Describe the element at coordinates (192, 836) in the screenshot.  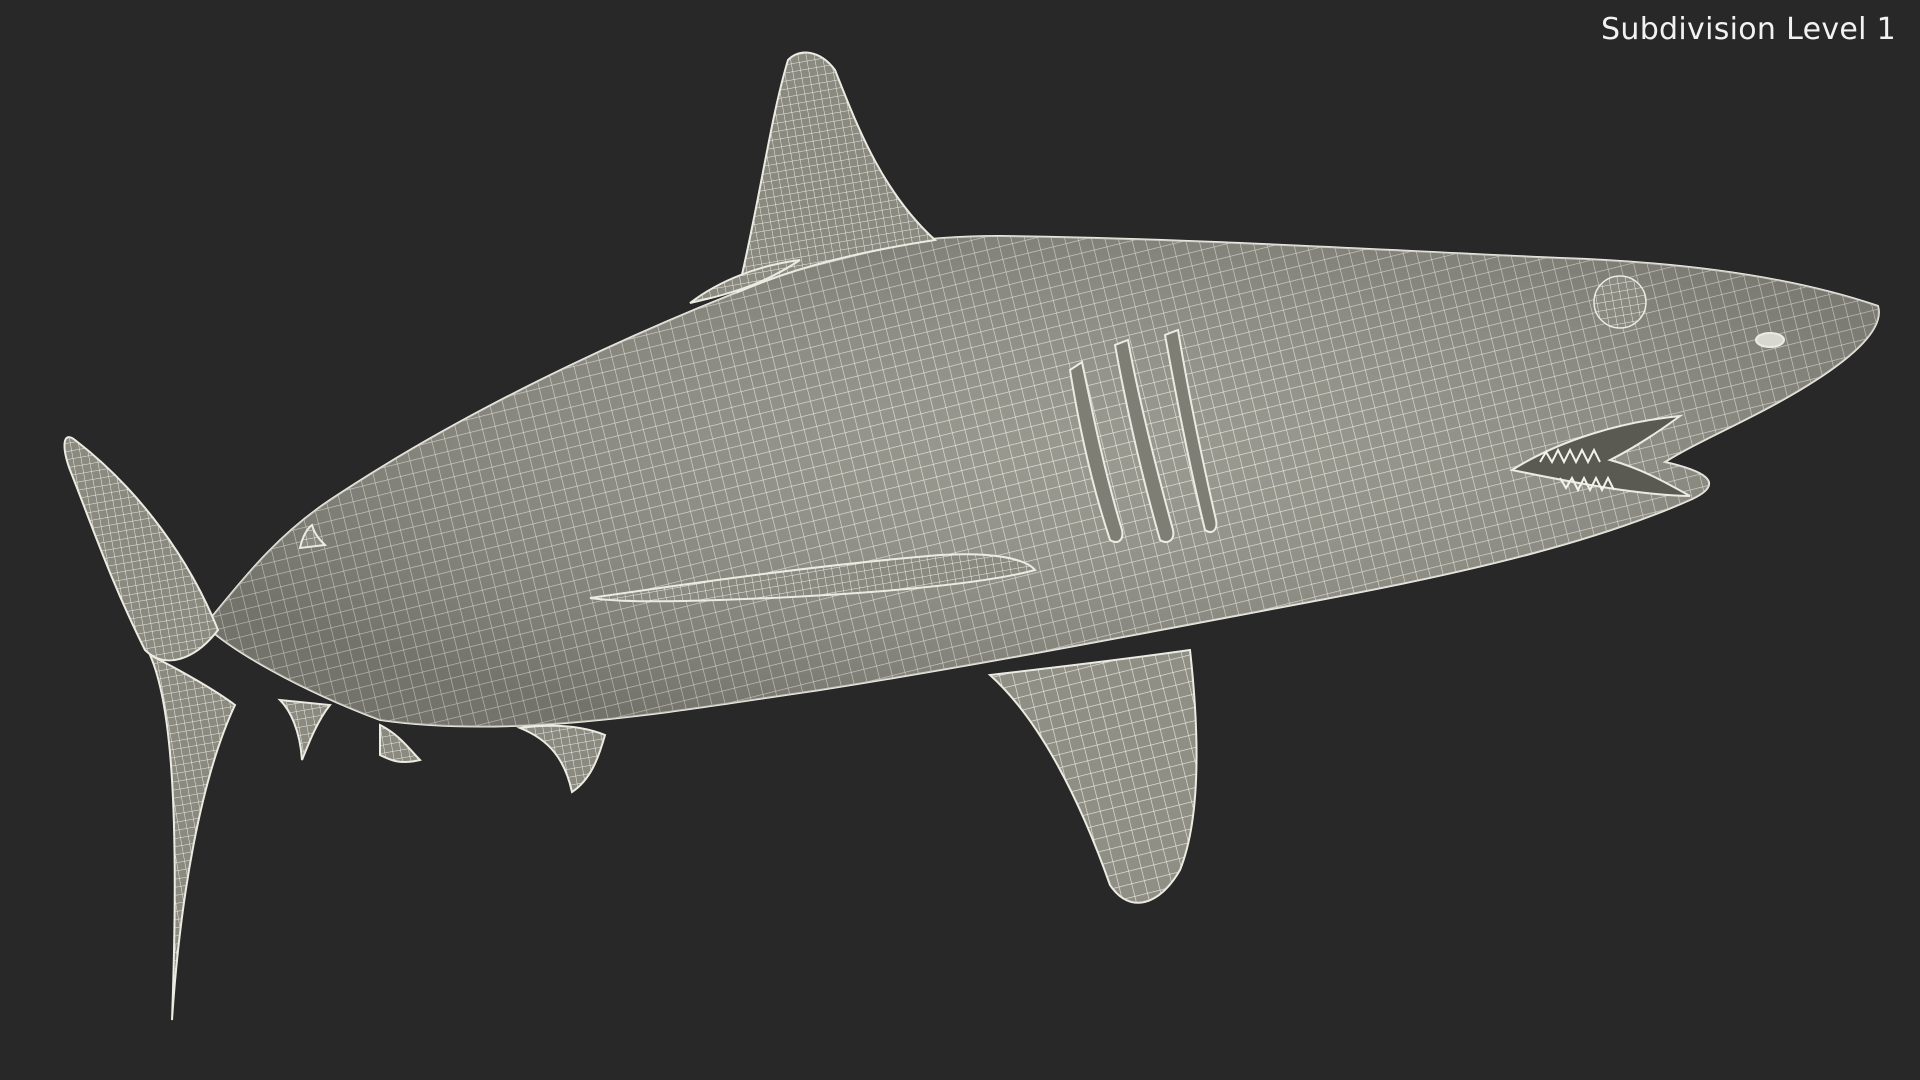
I see `tail-fin-lower` at that location.